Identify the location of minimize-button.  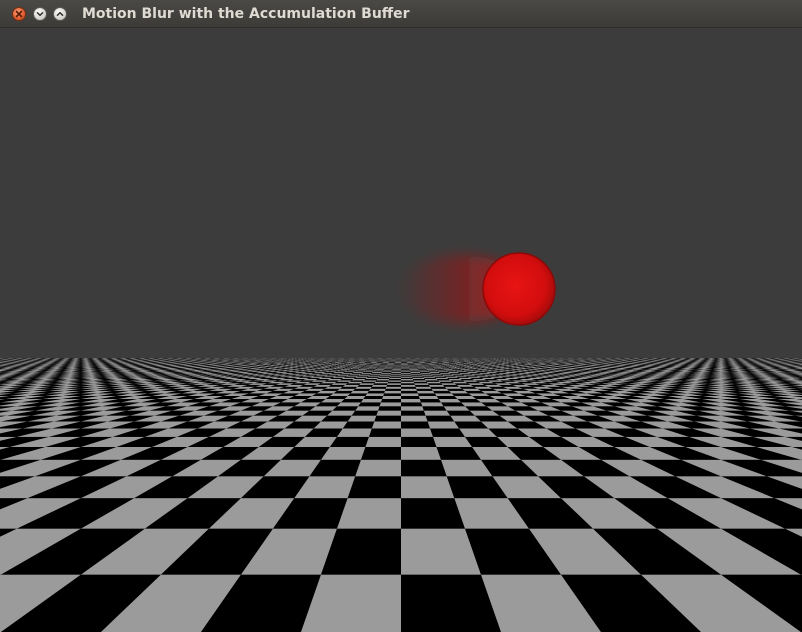
(40, 14).